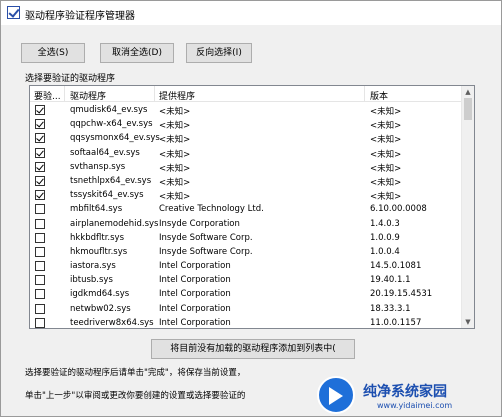 This screenshot has width=502, height=417. I want to click on version-cell: 11.0.0.1157, so click(396, 322).